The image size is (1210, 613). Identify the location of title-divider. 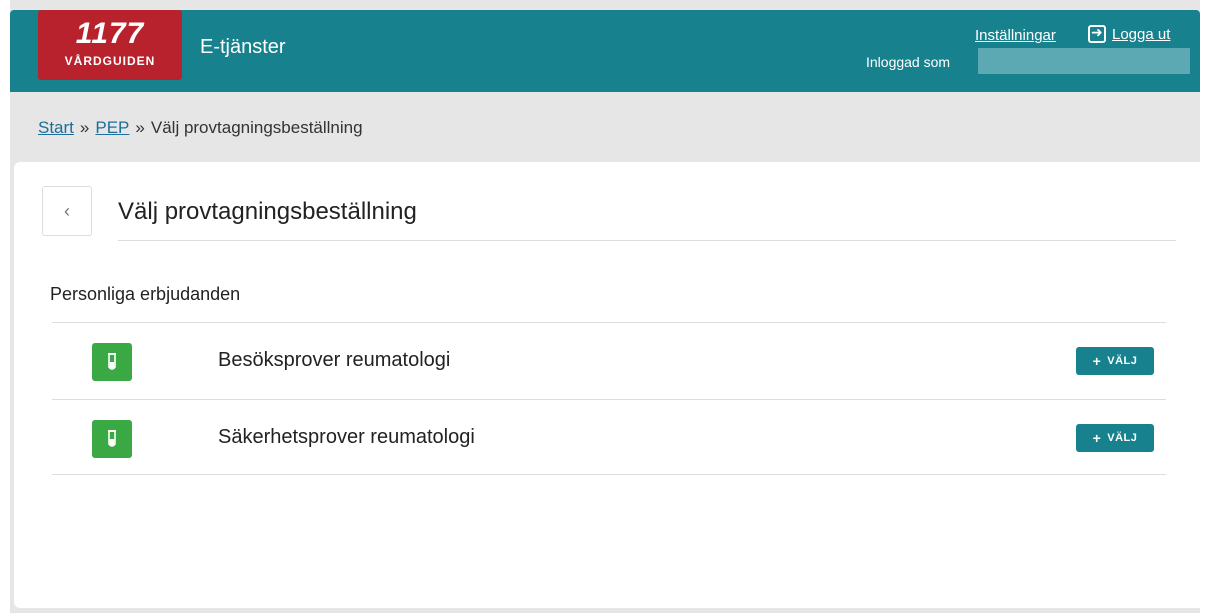
(647, 240).